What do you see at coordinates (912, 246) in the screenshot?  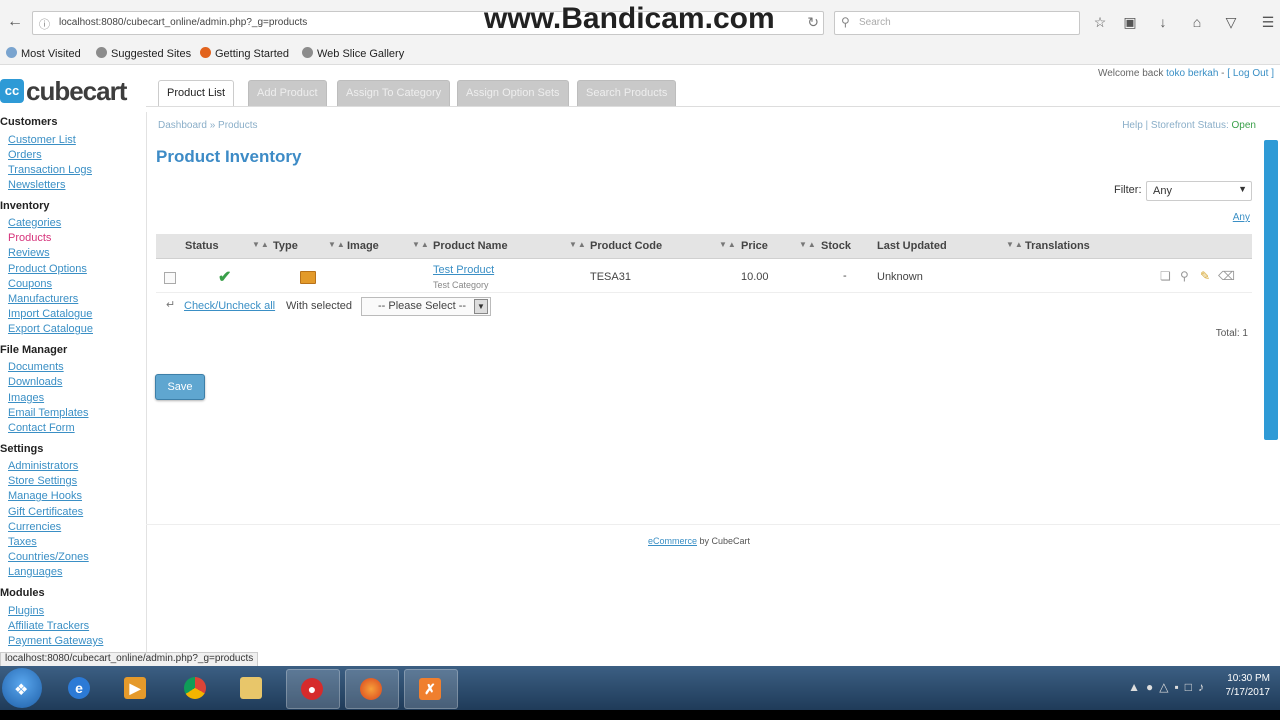 I see `column-last-updated: Last Updated` at bounding box center [912, 246].